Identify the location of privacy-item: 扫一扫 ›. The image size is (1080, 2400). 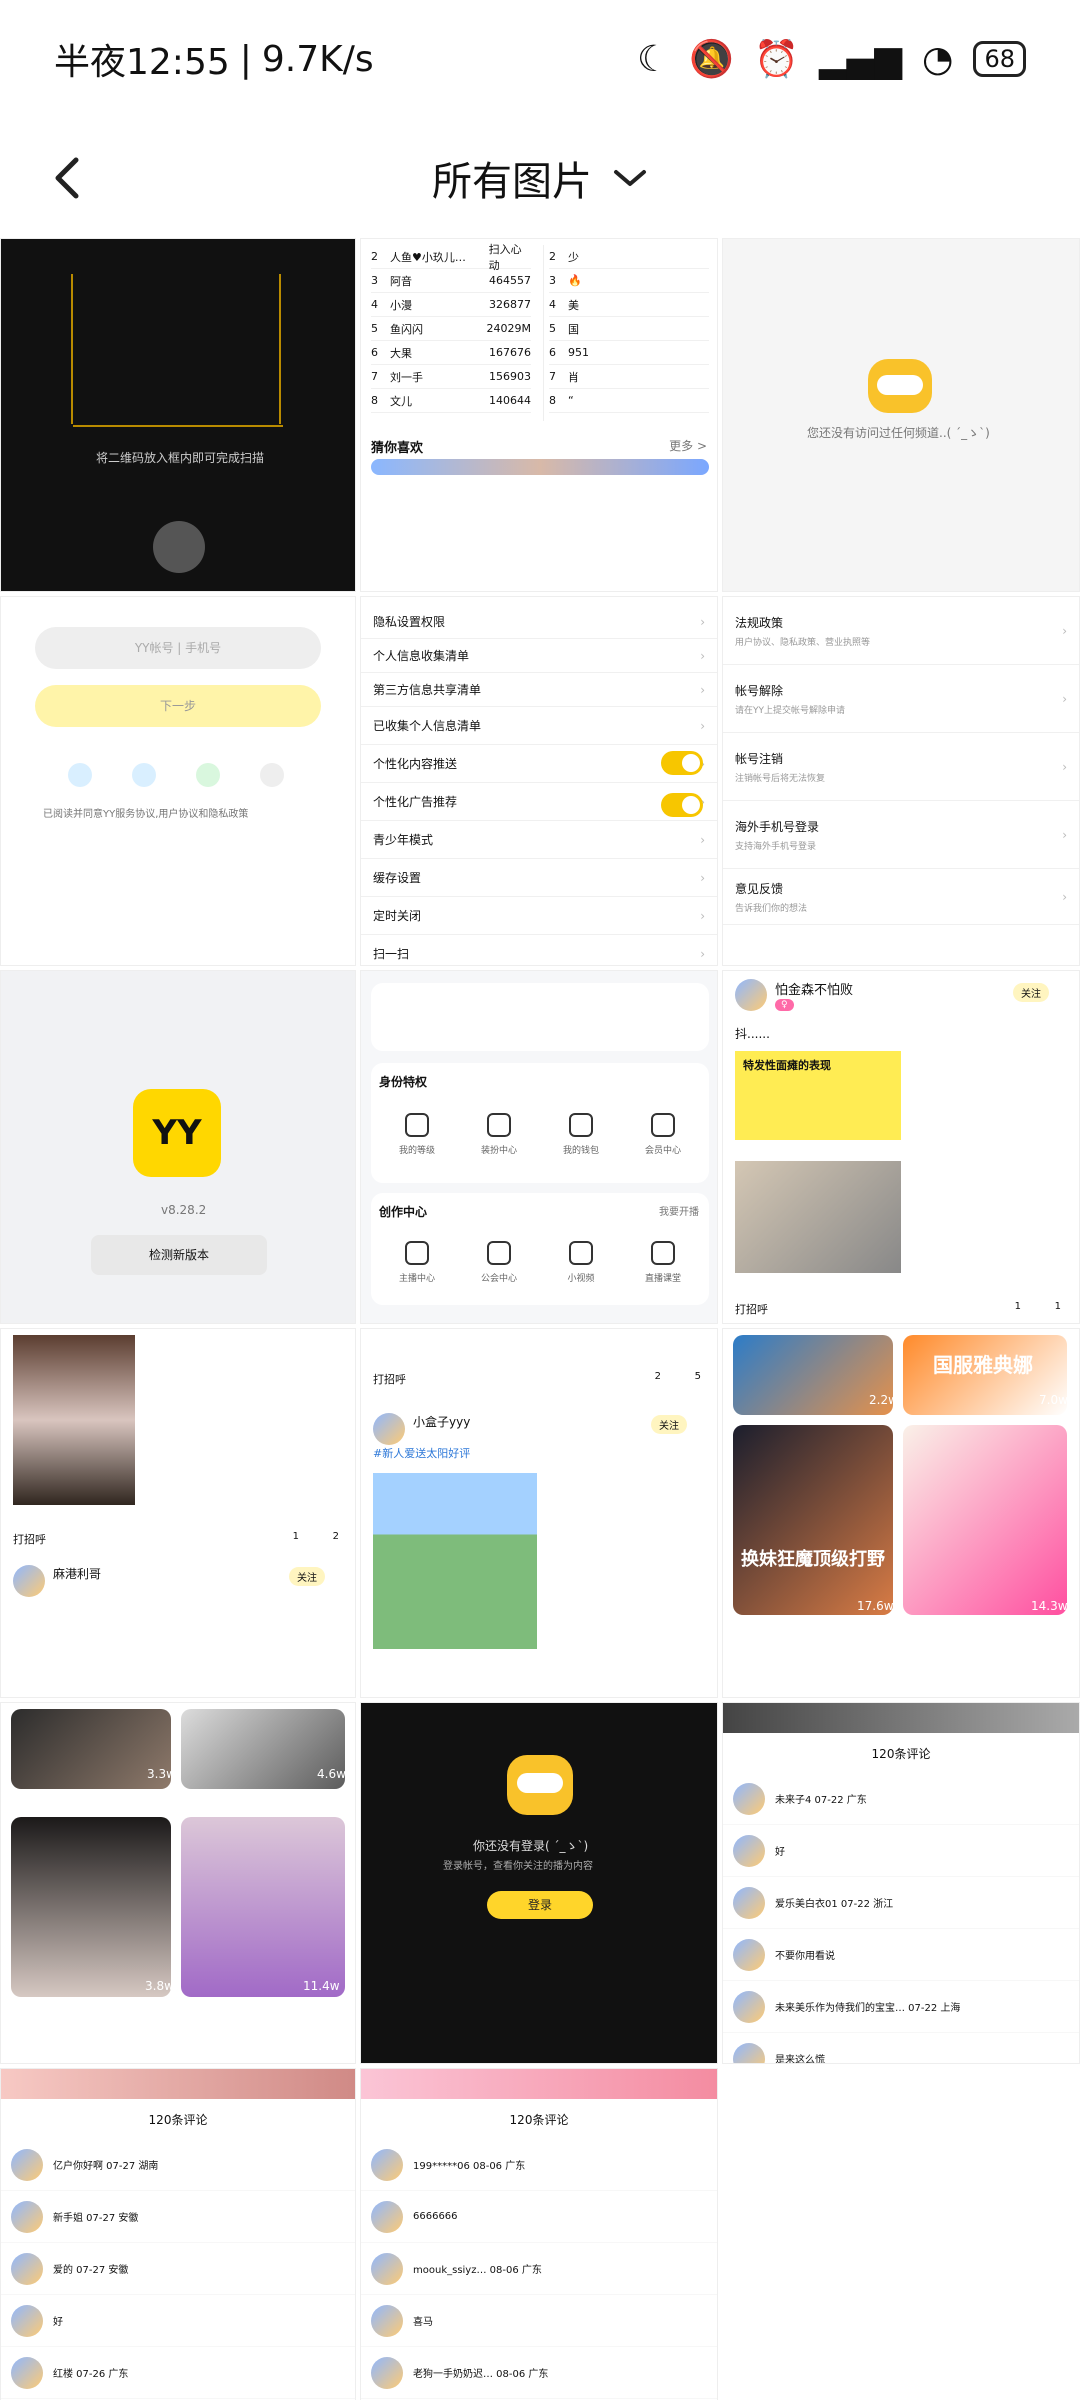
(539, 950).